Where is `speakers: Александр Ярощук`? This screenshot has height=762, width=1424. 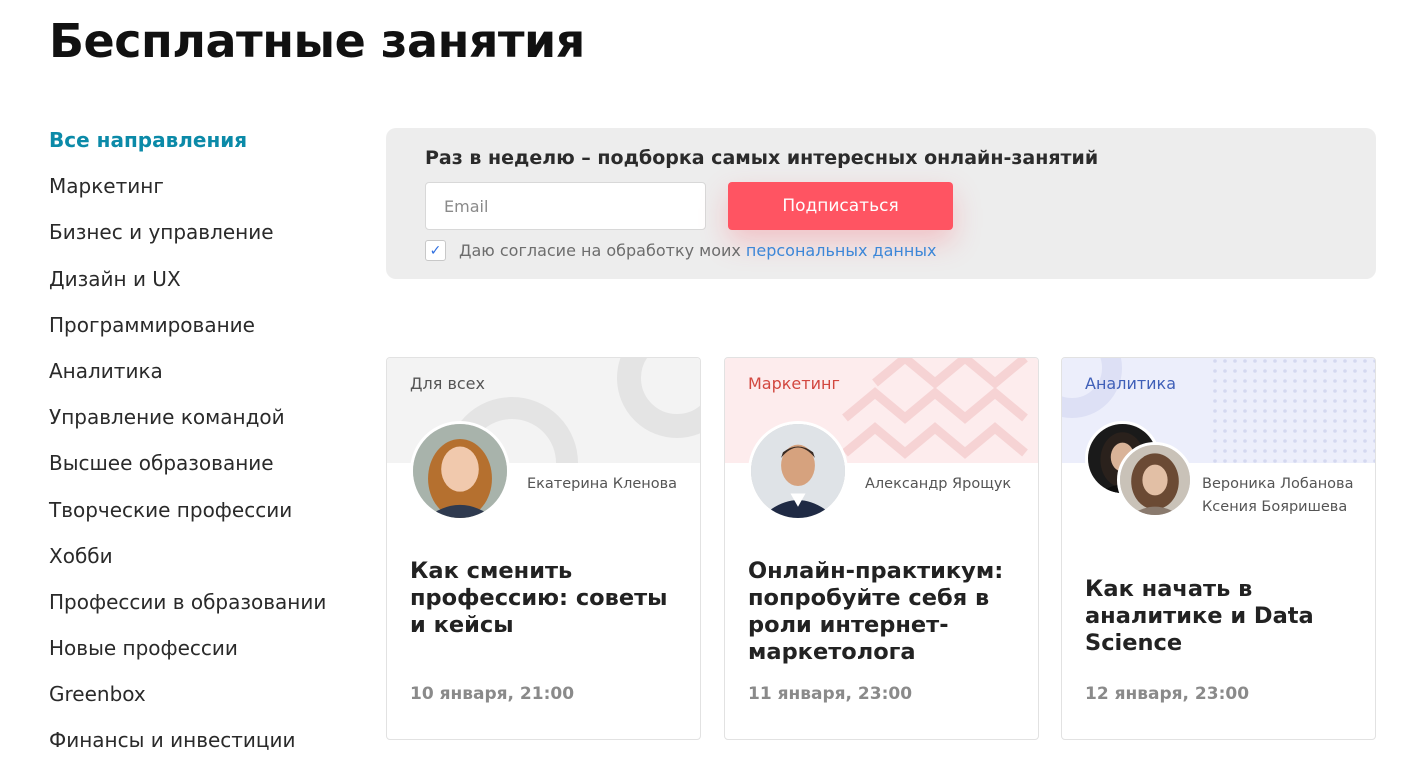
speakers: Александр Ярощук is located at coordinates (947, 484).